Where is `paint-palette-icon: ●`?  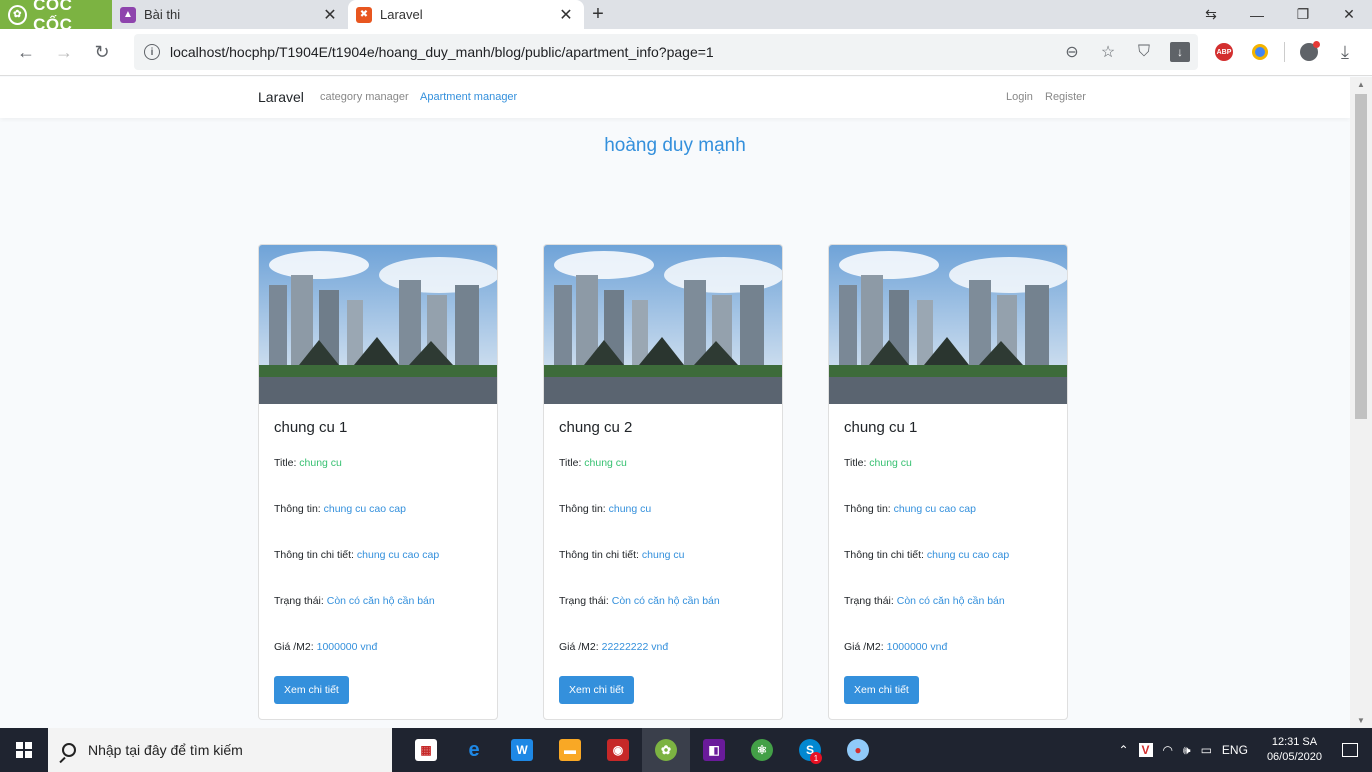
paint-palette-icon: ● is located at coordinates (858, 750).